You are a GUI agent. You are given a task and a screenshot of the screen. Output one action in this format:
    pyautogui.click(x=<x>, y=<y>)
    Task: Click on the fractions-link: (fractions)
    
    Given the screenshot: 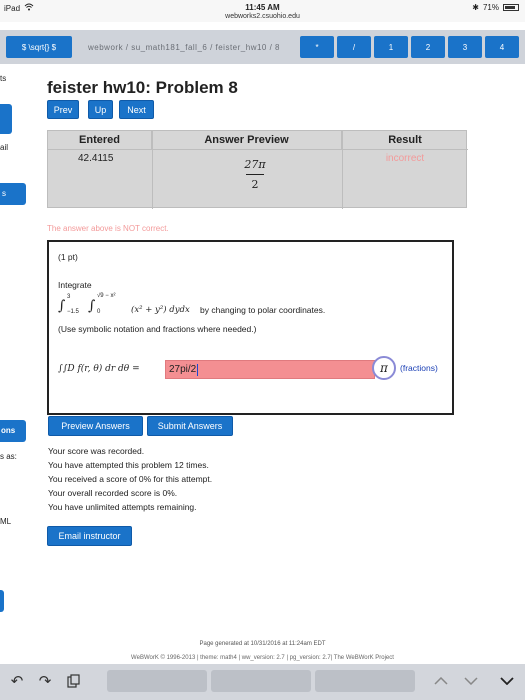 What is the action you would take?
    pyautogui.click(x=419, y=368)
    